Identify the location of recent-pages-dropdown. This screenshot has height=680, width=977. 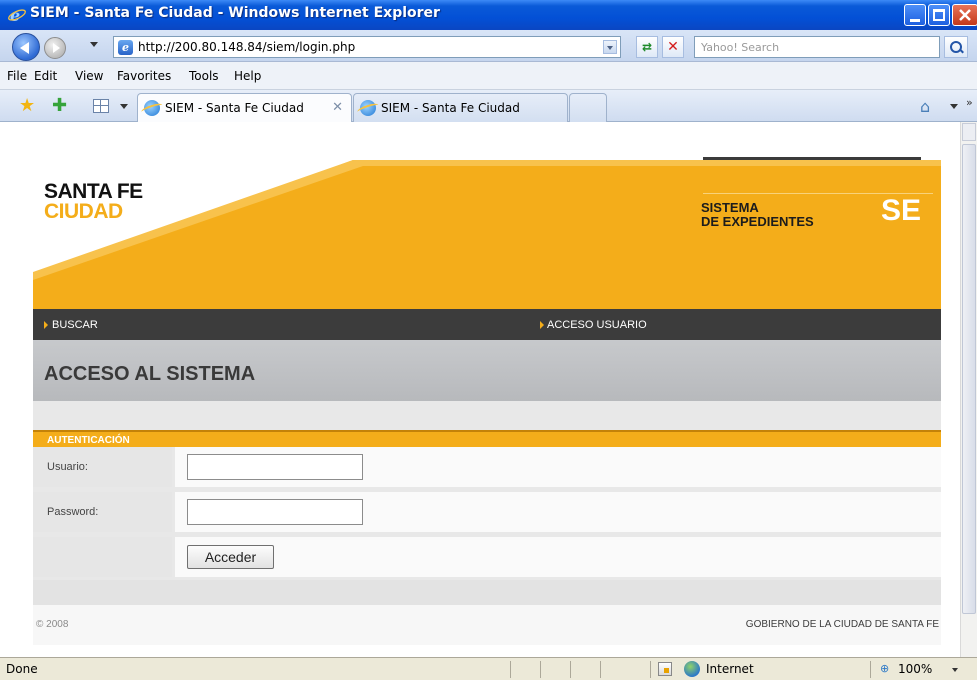
(94, 44).